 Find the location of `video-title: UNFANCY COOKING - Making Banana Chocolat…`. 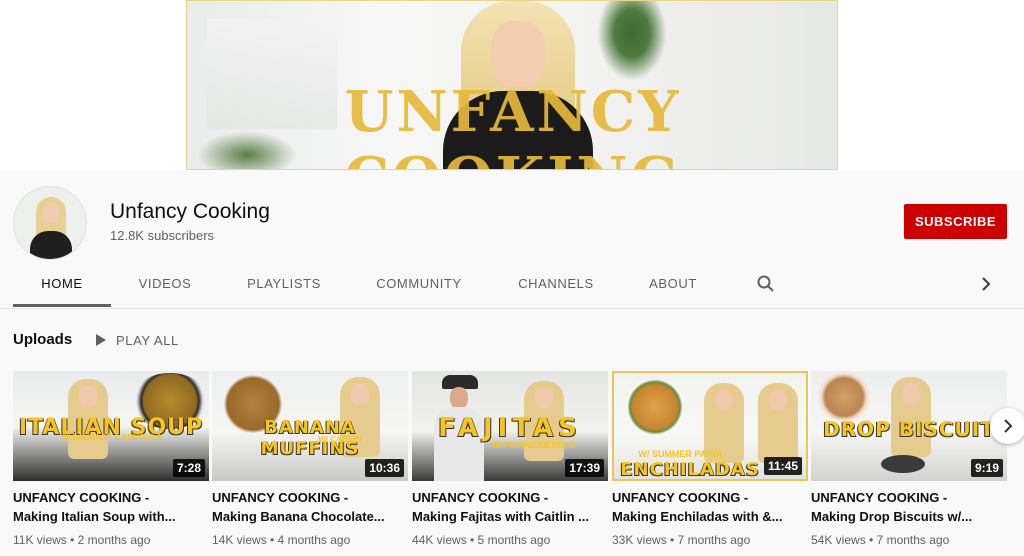

video-title: UNFANCY COOKING - Making Banana Chocolat… is located at coordinates (302, 507).